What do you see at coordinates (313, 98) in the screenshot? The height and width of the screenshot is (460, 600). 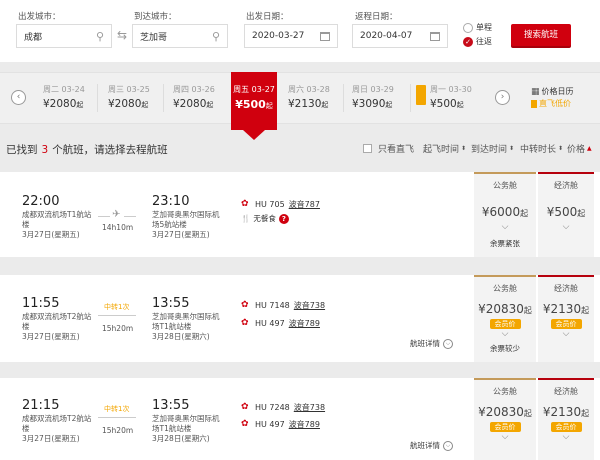 I see `date-item: 周六 03-28 ¥2130起` at bounding box center [313, 98].